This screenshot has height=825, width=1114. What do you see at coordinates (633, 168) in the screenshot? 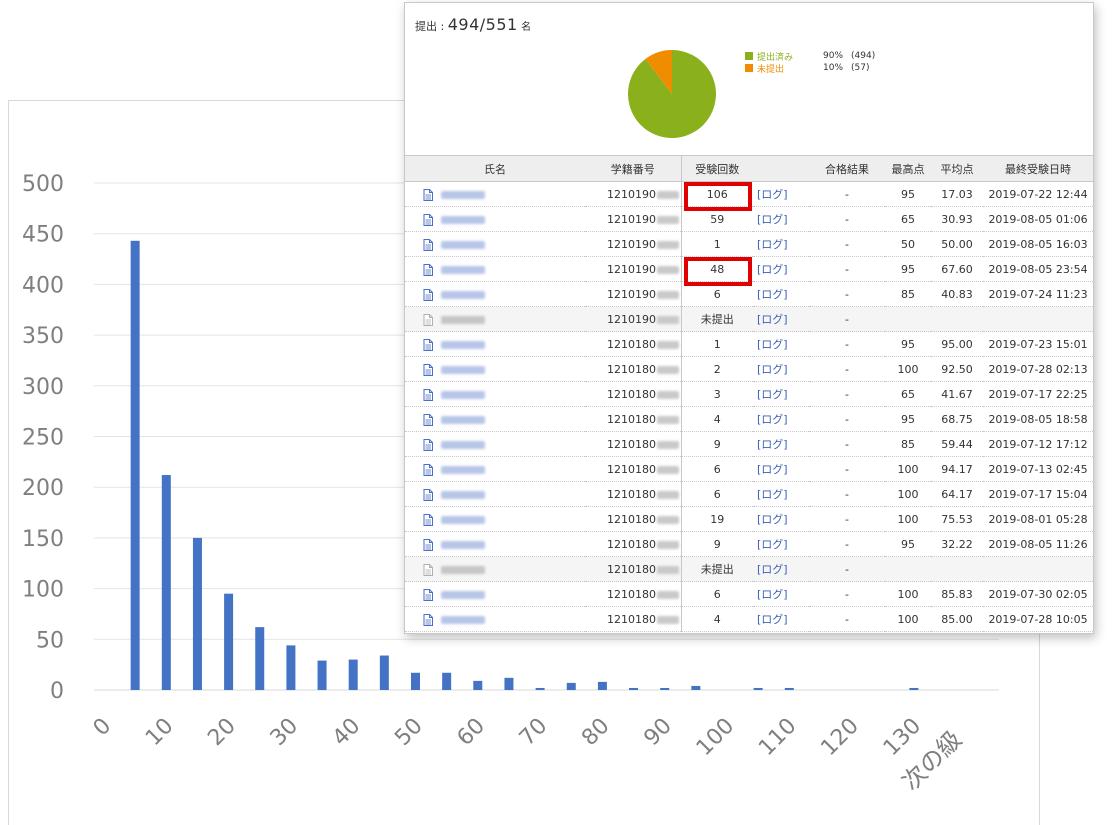
I see `header-student-id: 学籍番号` at bounding box center [633, 168].